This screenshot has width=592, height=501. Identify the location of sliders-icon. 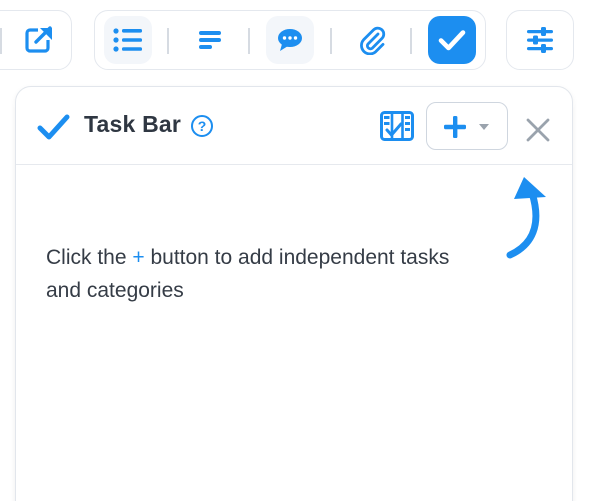
(540, 40).